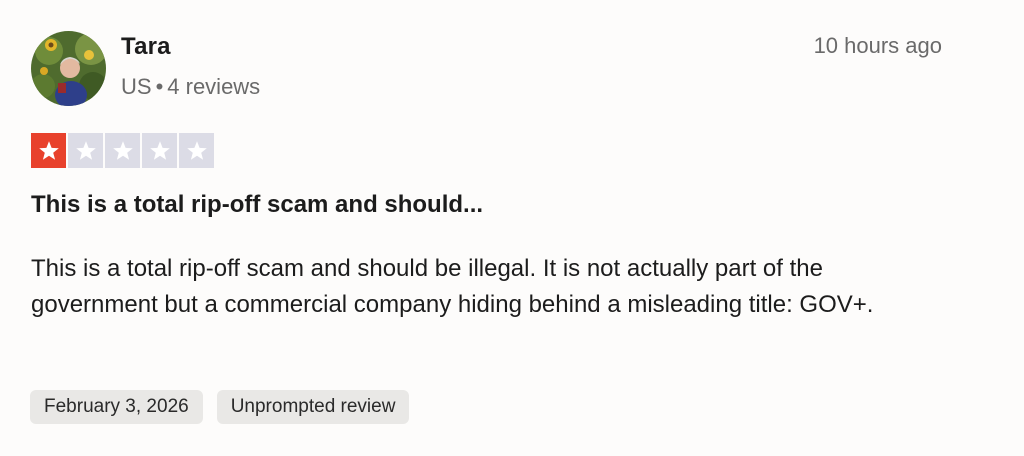 The image size is (1024, 456). I want to click on reviewer-review-count: 4 reviews, so click(213, 86).